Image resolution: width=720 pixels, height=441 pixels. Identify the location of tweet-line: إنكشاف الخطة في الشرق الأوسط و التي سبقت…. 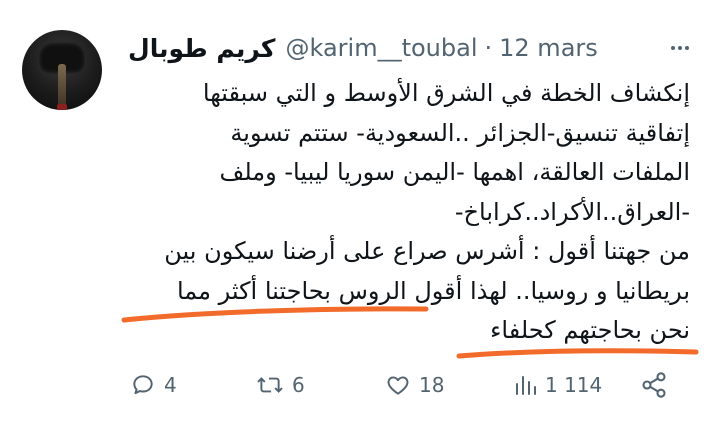
(446, 93).